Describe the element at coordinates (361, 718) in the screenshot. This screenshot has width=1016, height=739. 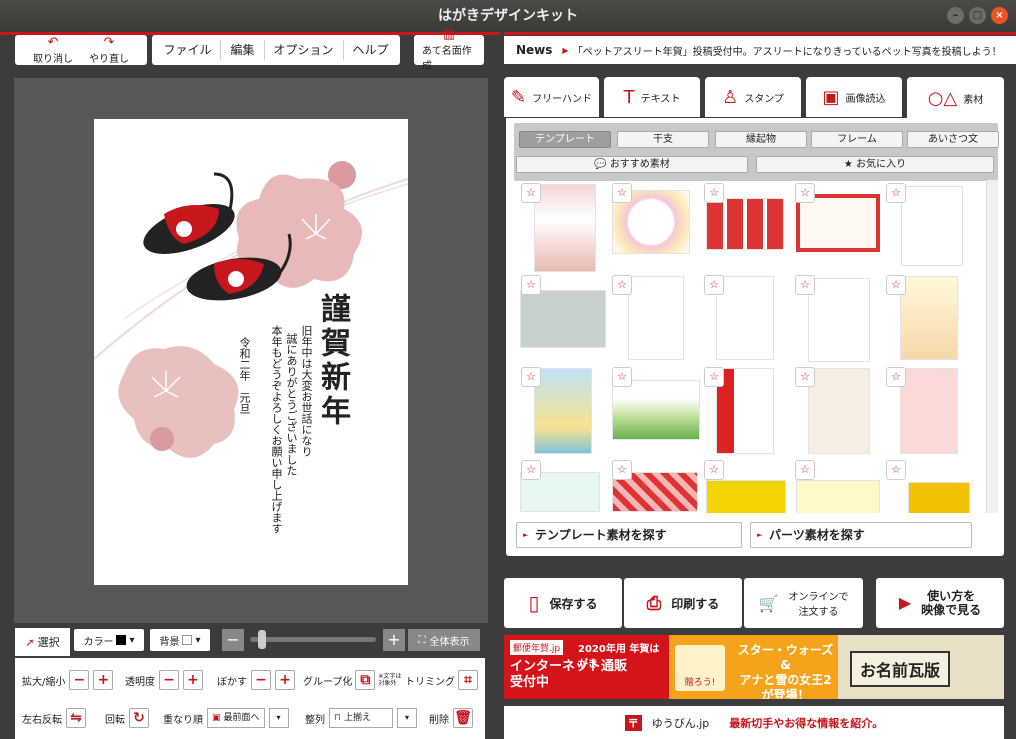
I see `align-select: ⊓ 上揃え` at that location.